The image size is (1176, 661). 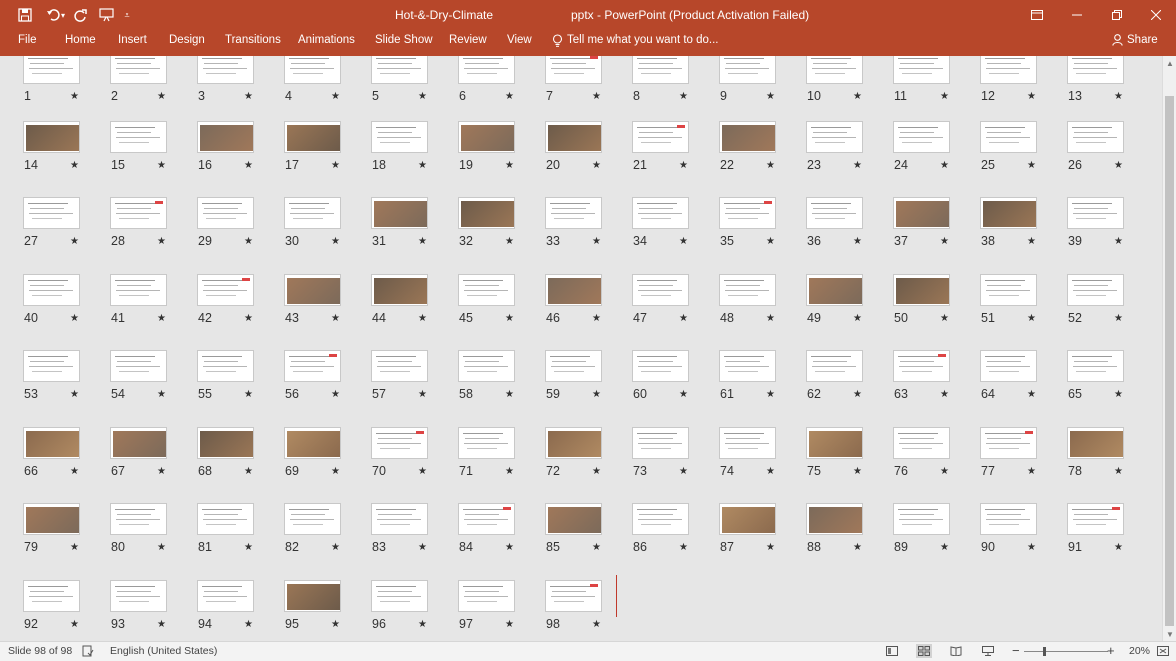 What do you see at coordinates (132, 43) in the screenshot?
I see `tab-insert: Insert` at bounding box center [132, 43].